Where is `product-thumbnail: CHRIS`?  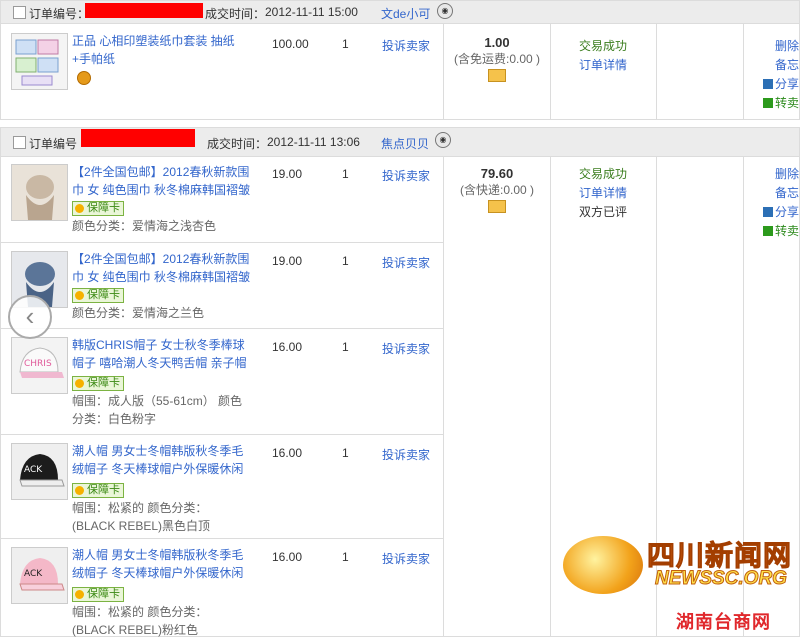 product-thumbnail: CHRIS is located at coordinates (39, 365).